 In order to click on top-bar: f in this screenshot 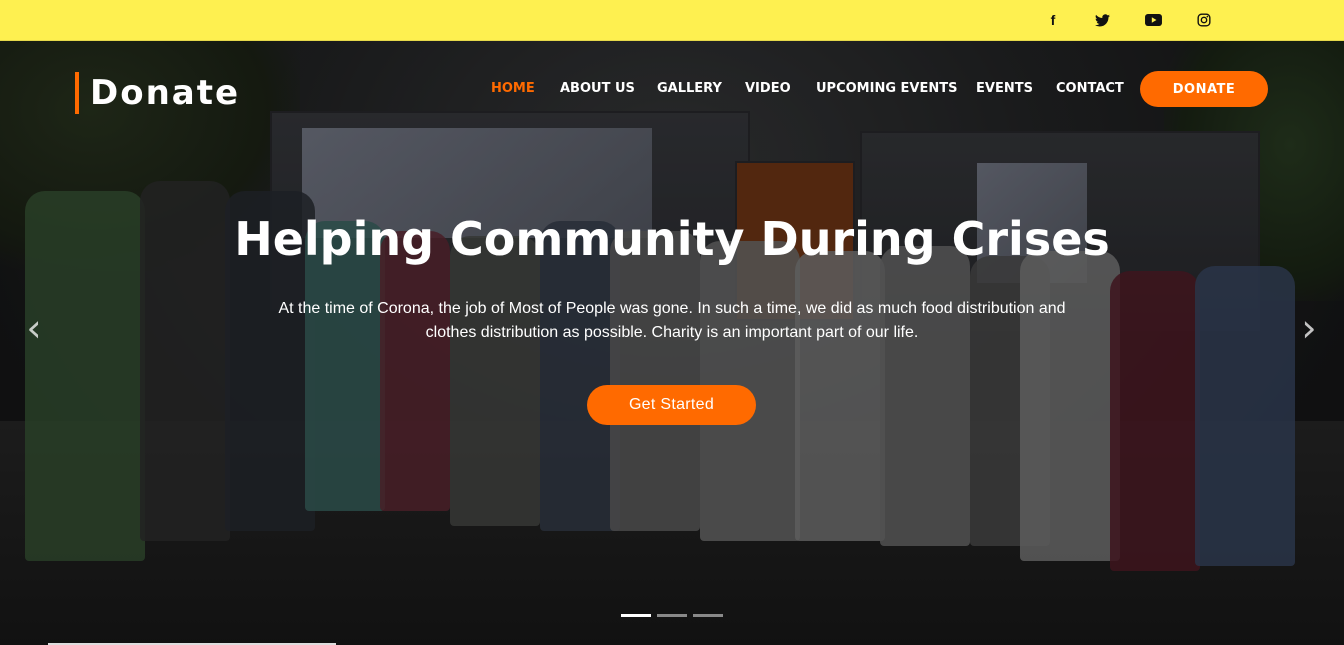, I will do `click(672, 20)`.